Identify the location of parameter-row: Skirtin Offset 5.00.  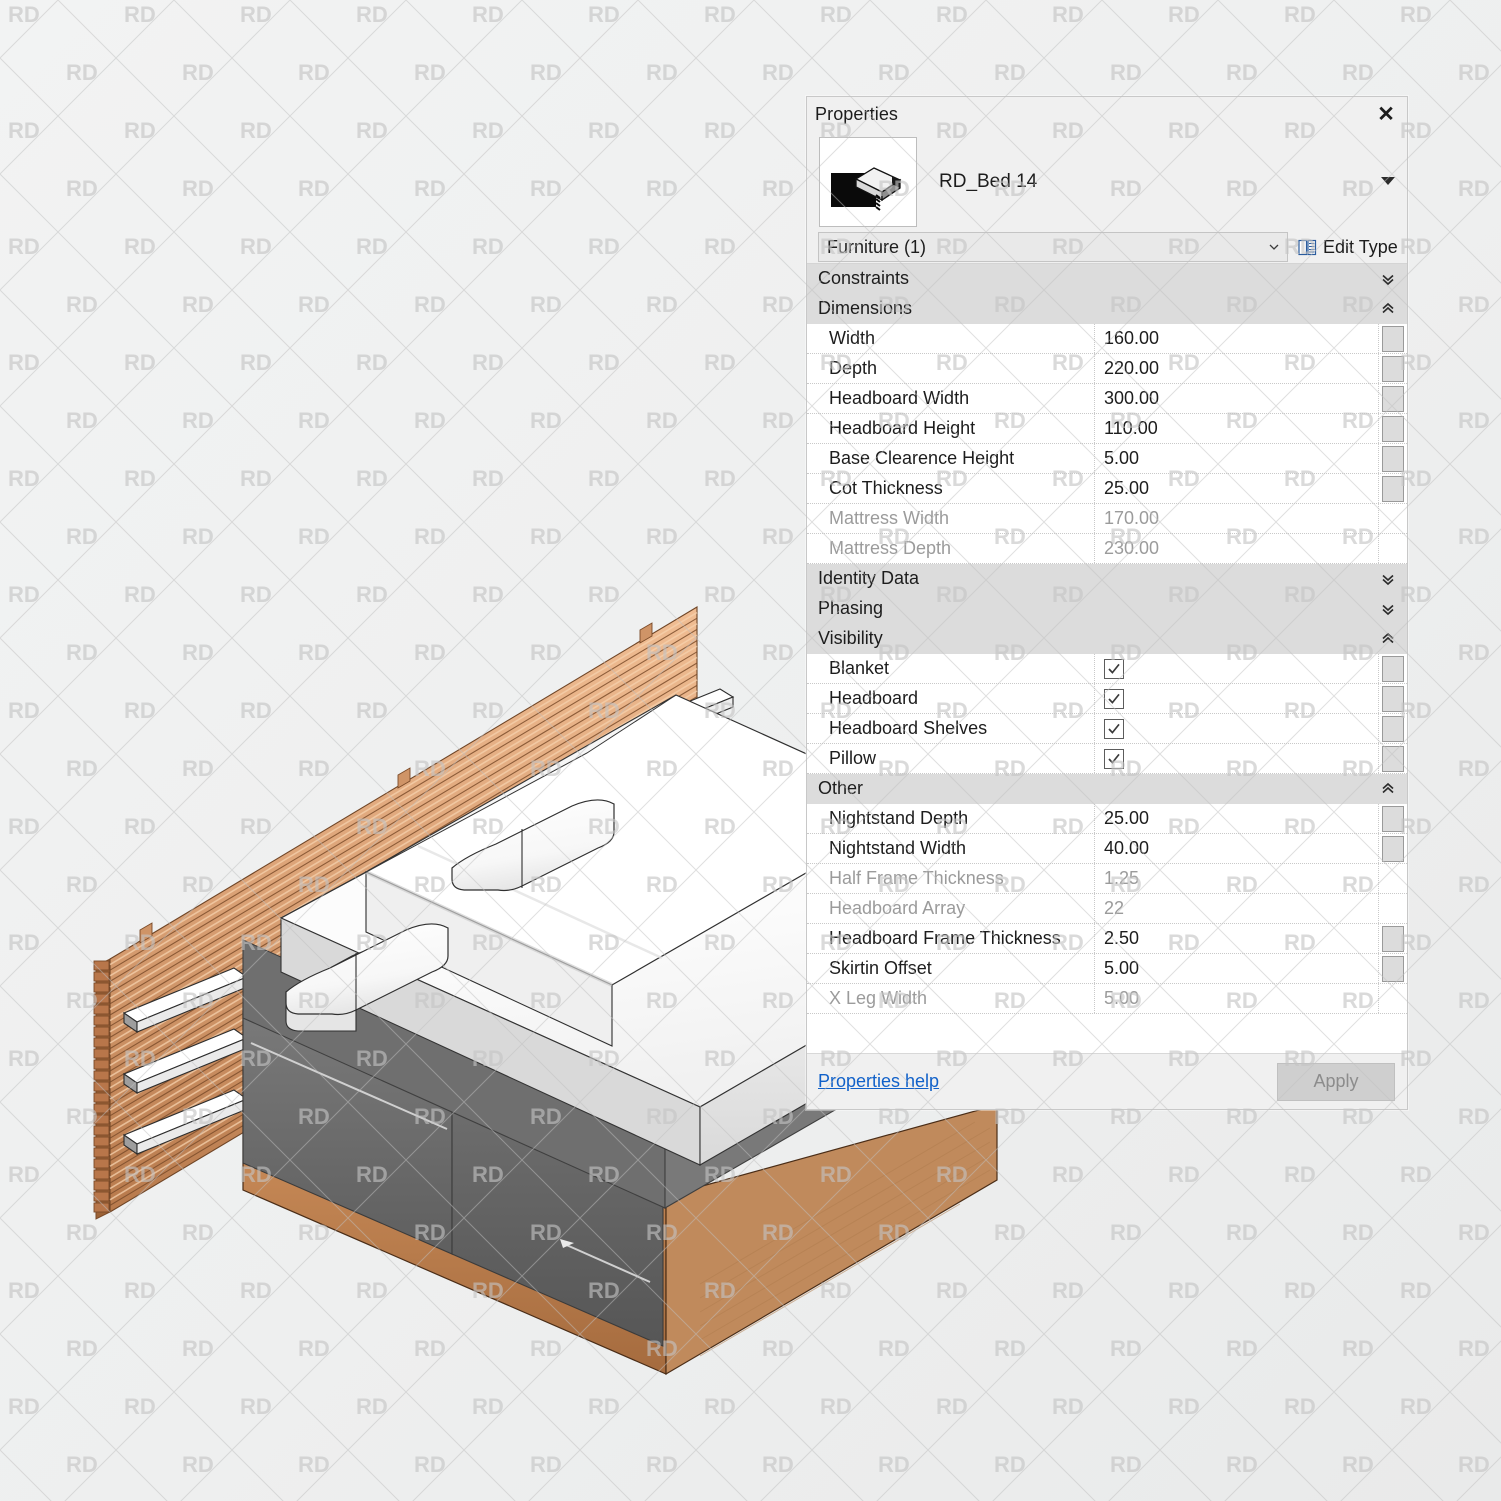
(1107, 969).